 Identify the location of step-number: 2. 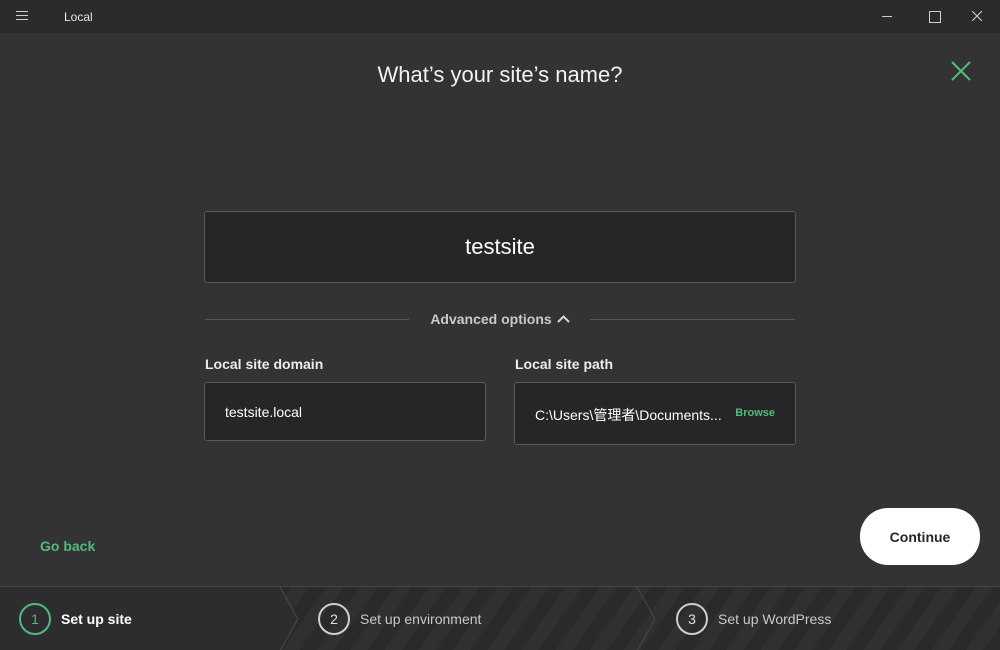
(334, 619).